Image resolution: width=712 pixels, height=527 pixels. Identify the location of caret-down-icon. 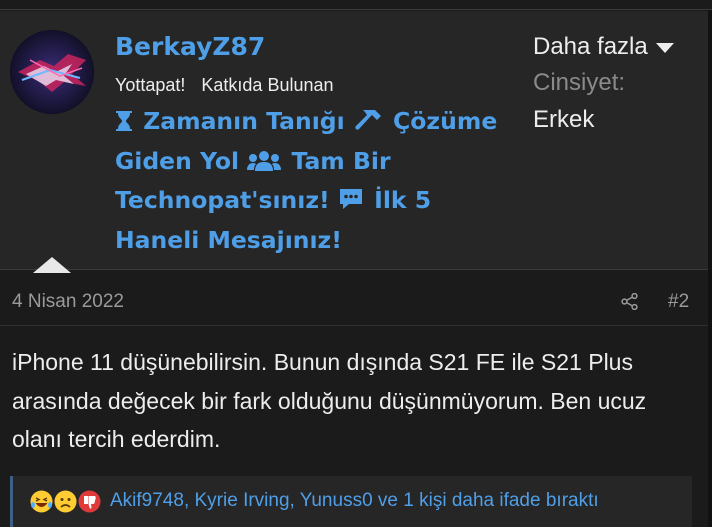
(665, 47).